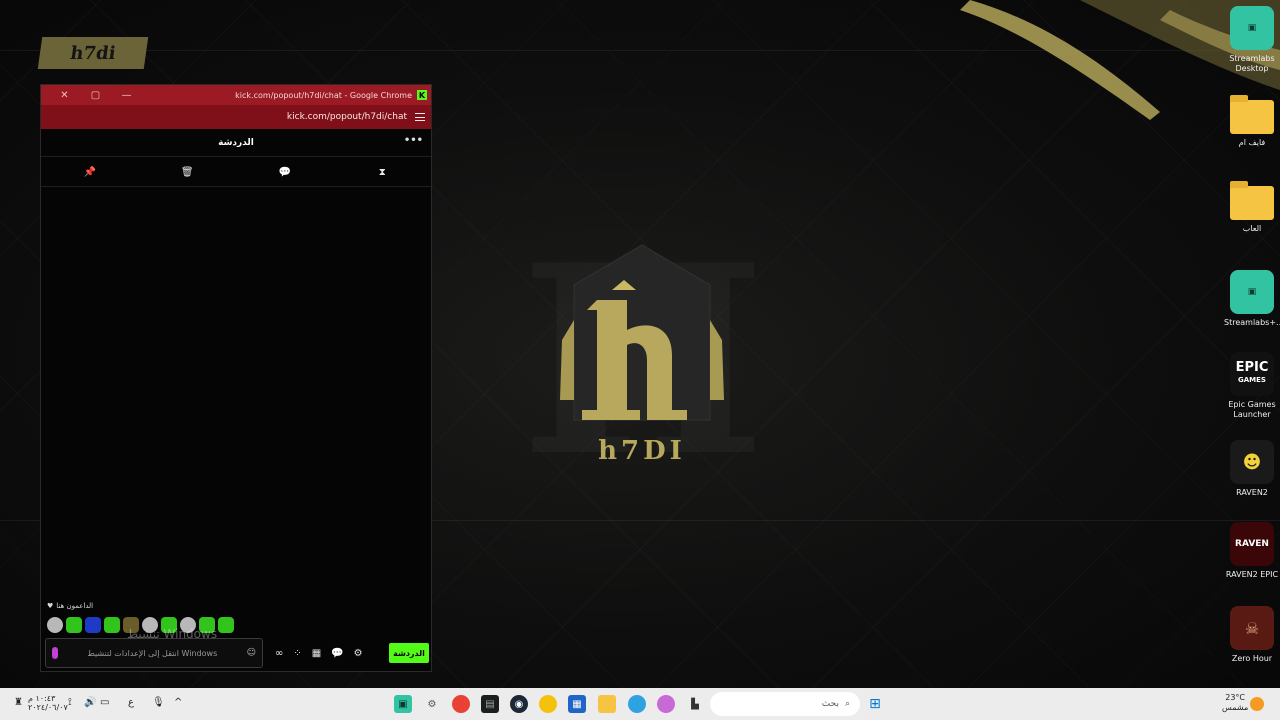 This screenshot has height=720, width=1280. I want to click on hourglass-icon: ⧗, so click(382, 173).